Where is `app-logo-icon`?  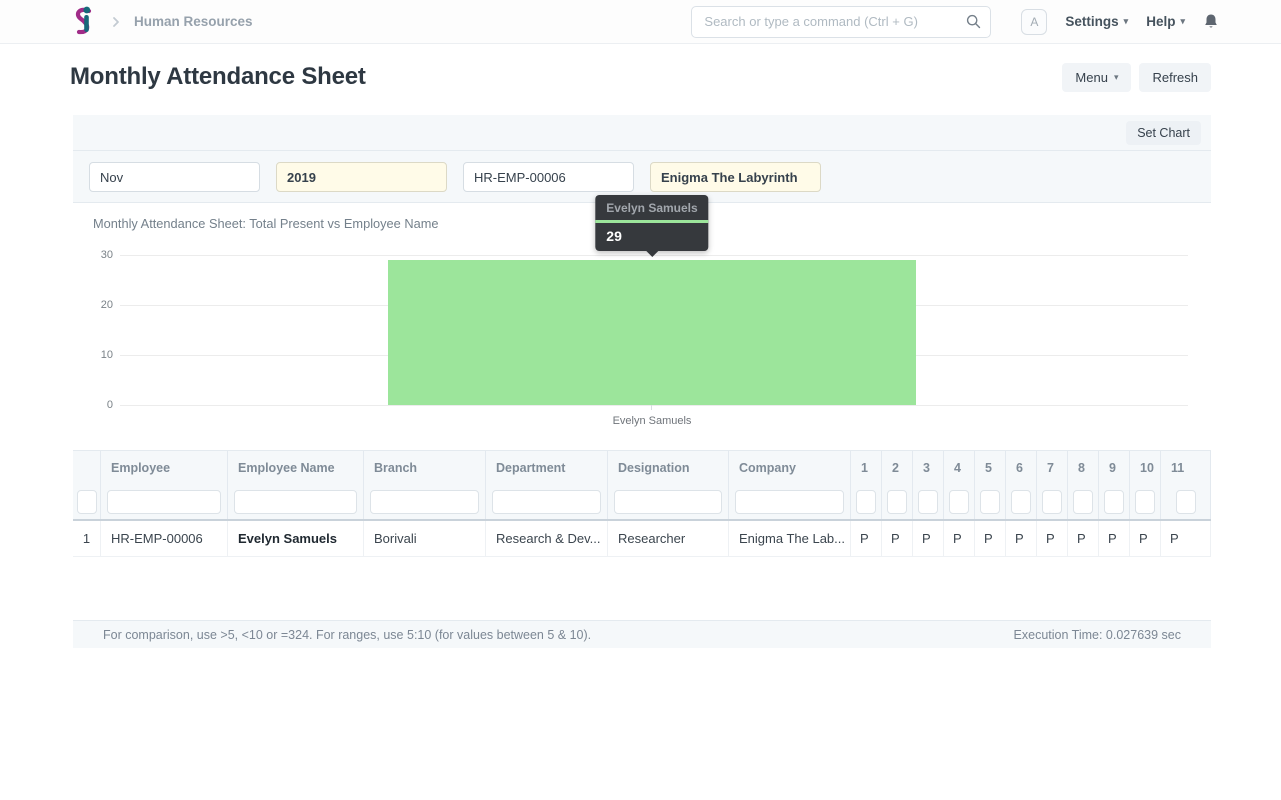 app-logo-icon is located at coordinates (84, 21).